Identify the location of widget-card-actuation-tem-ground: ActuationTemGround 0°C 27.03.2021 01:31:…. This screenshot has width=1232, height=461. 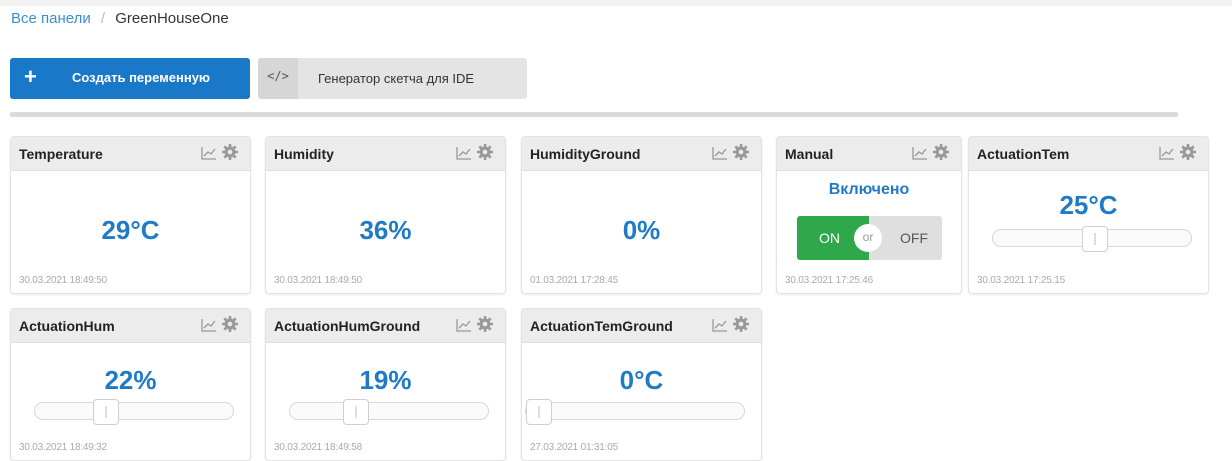
(641, 384).